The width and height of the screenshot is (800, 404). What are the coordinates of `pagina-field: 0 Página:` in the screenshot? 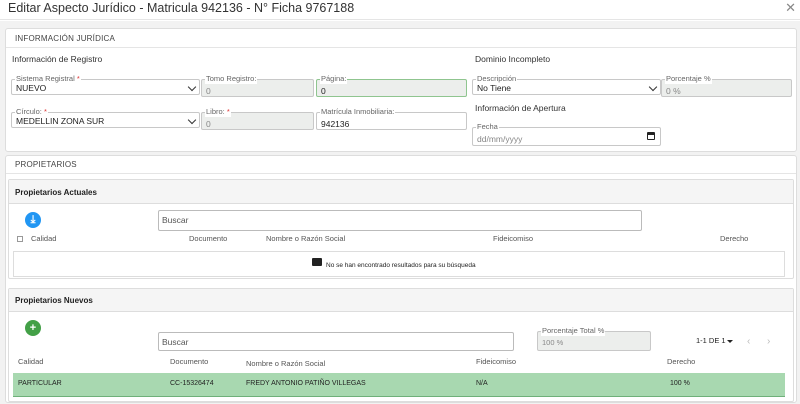 It's located at (391, 85).